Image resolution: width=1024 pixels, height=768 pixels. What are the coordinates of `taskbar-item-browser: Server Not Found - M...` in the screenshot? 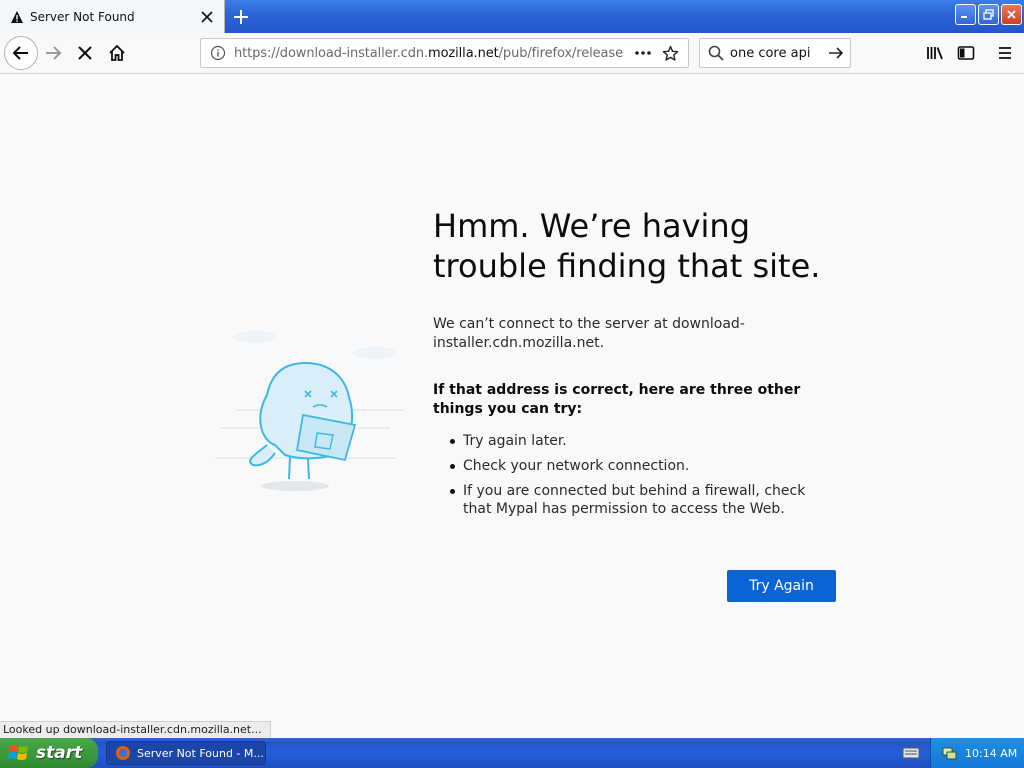 It's located at (186, 753).